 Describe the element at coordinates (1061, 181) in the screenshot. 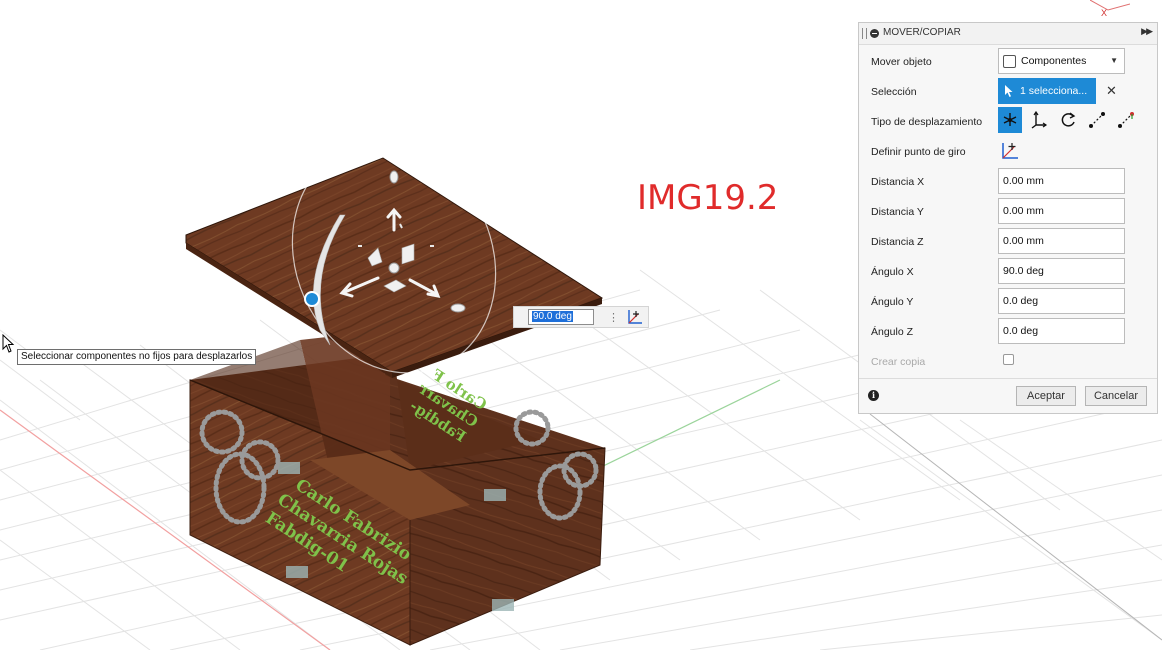

I see `distancia-x-field: 0.00 mm` at that location.